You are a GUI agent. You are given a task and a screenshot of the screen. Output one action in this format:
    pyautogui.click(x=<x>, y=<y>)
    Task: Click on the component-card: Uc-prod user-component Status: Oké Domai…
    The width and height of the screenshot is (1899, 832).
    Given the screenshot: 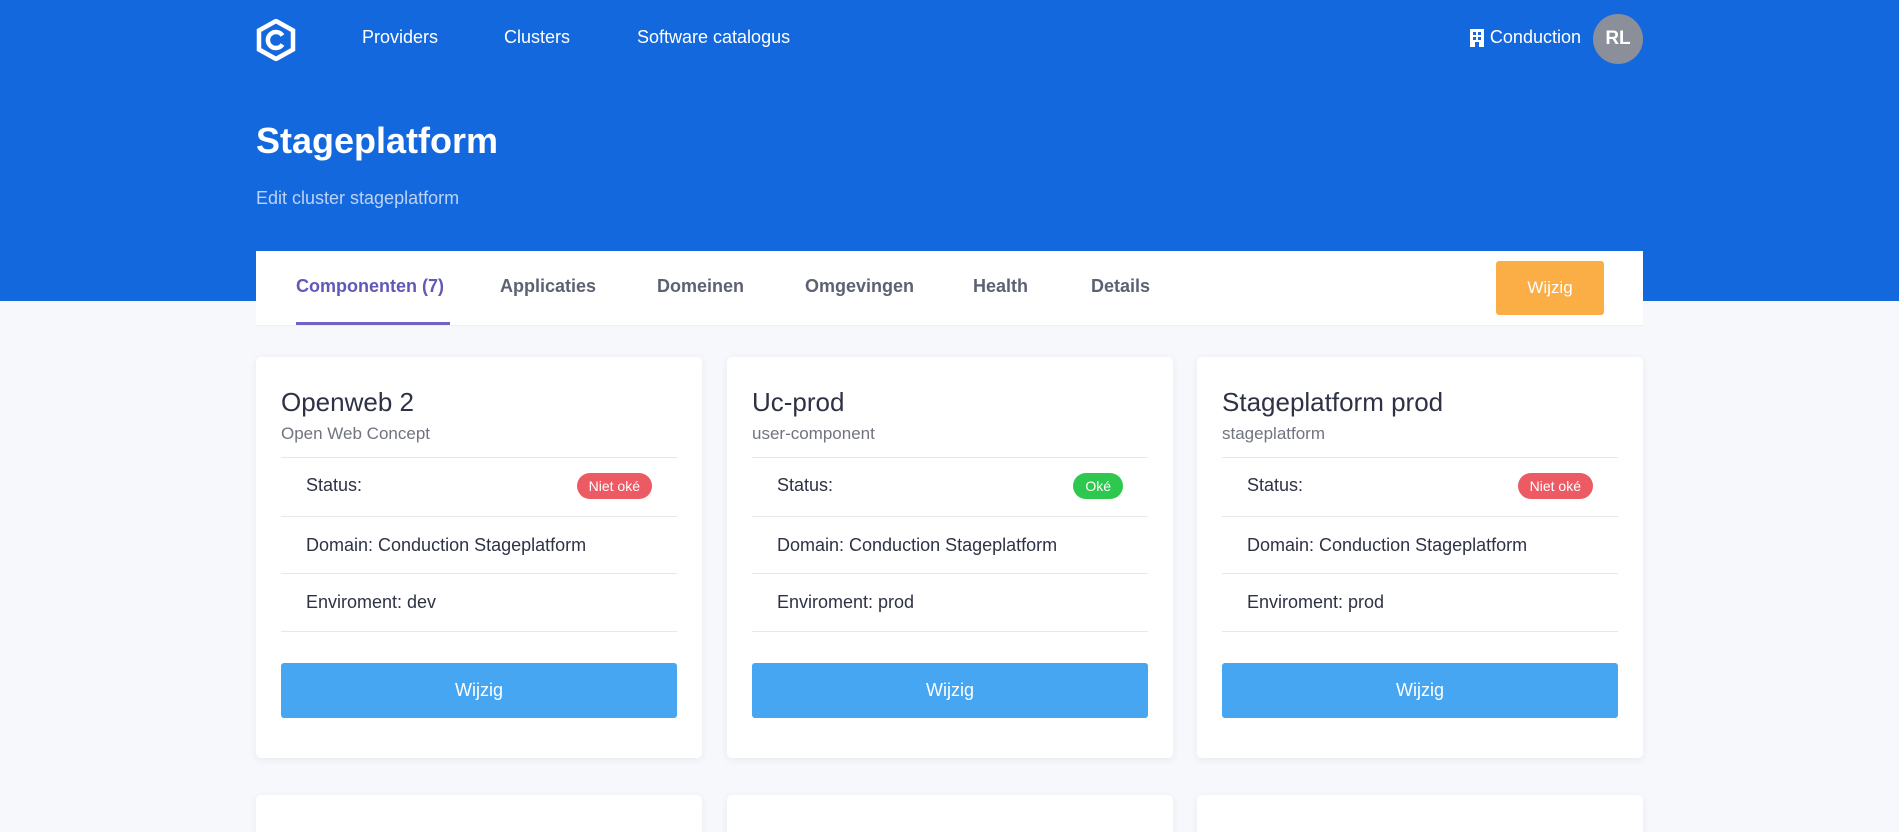 What is the action you would take?
    pyautogui.click(x=950, y=557)
    